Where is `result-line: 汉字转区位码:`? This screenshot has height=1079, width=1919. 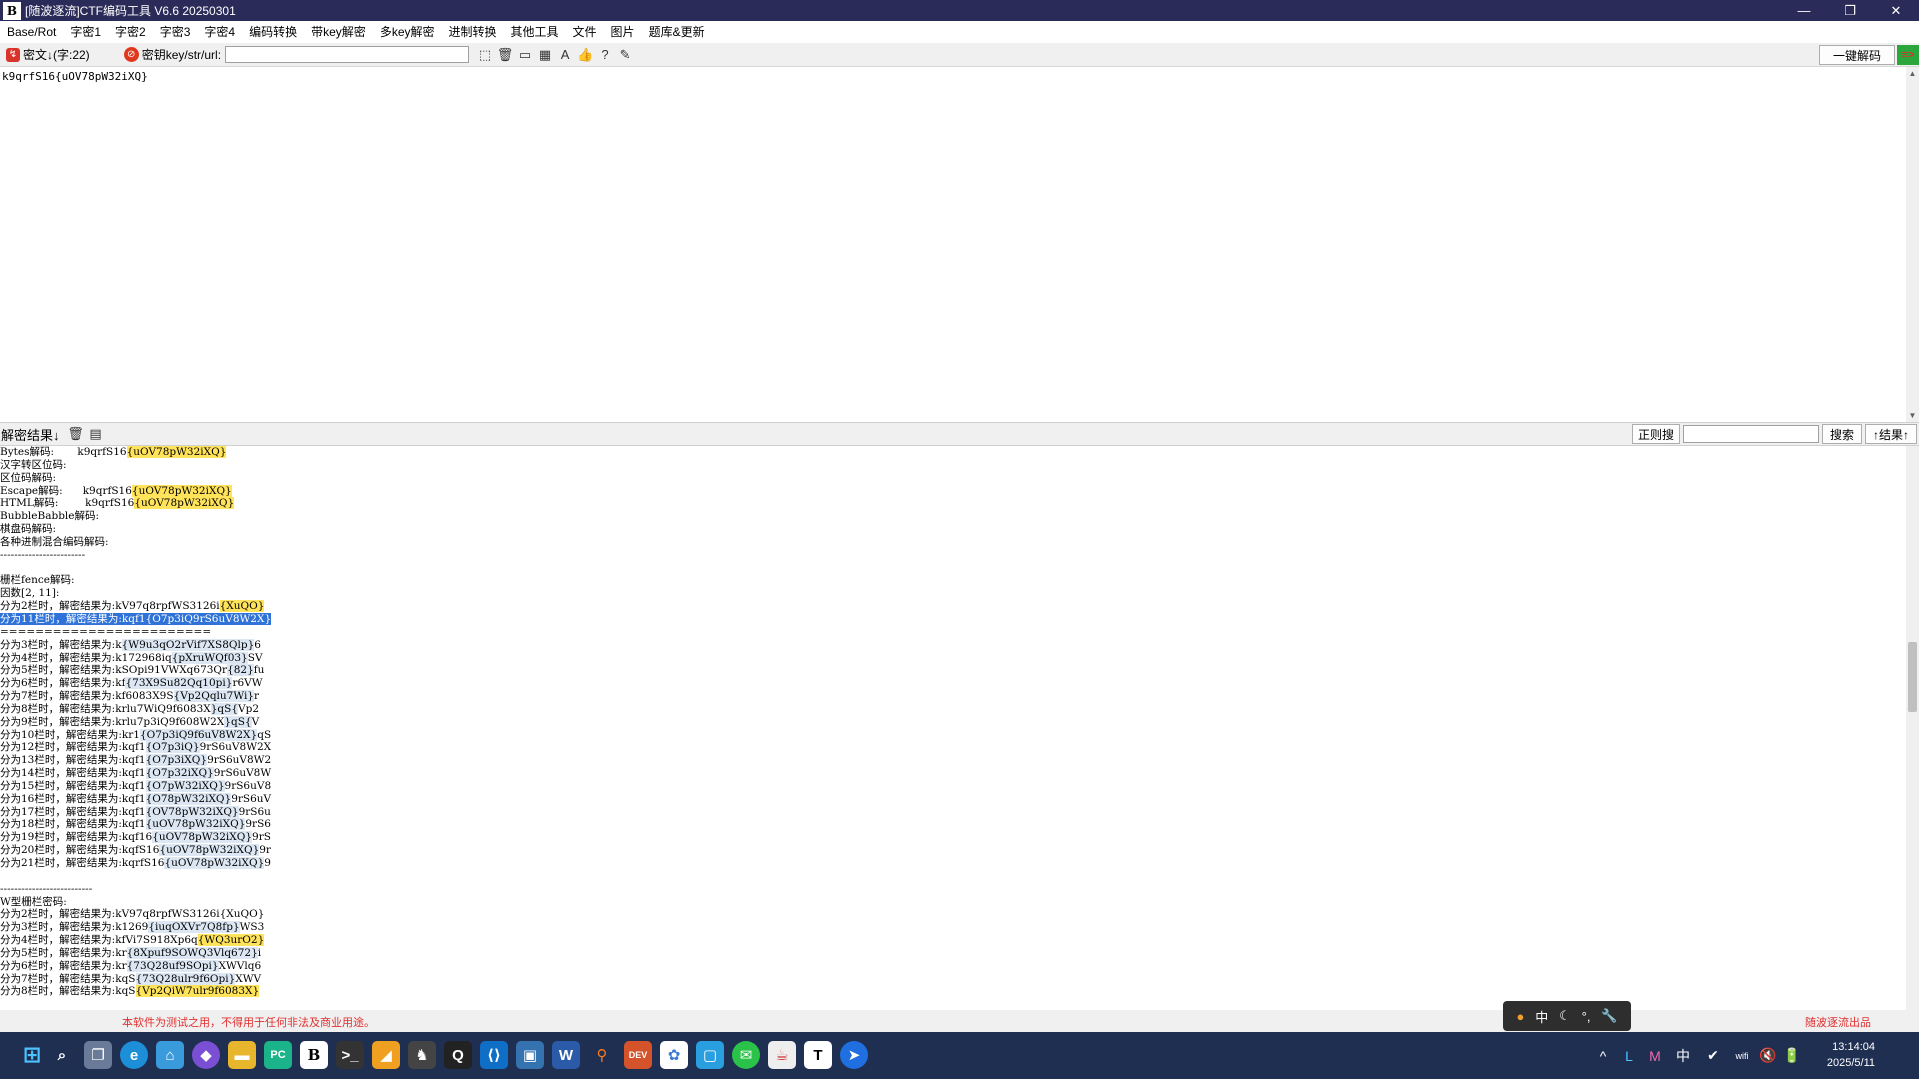
result-line: 汉字转区位码: is located at coordinates (953, 465).